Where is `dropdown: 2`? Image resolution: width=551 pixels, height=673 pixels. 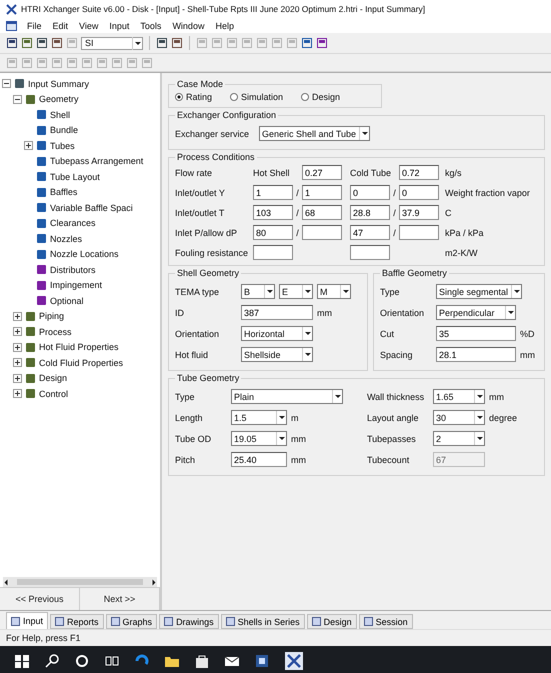 dropdown: 2 is located at coordinates (459, 438).